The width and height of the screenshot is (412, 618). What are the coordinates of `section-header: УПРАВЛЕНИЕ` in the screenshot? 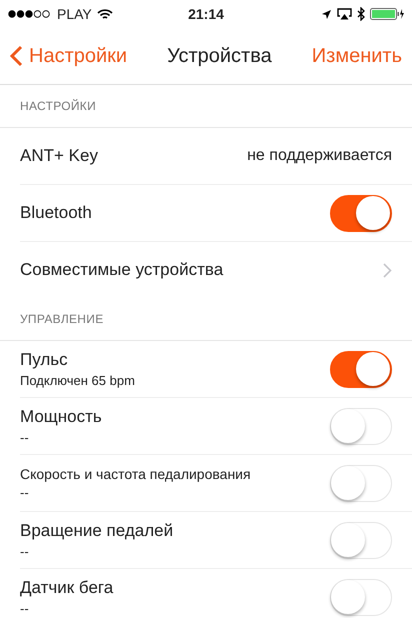 It's located at (62, 319).